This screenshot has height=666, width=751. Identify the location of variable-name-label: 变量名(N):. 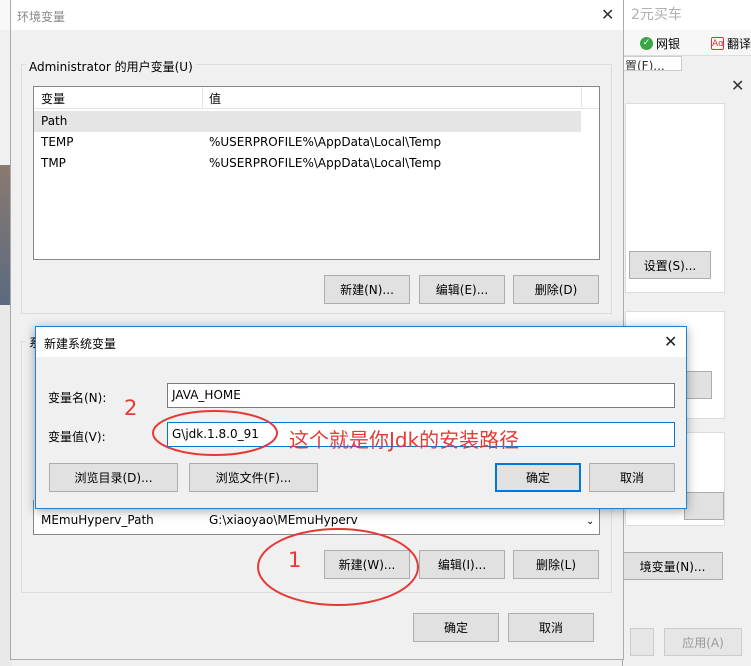
(77, 398).